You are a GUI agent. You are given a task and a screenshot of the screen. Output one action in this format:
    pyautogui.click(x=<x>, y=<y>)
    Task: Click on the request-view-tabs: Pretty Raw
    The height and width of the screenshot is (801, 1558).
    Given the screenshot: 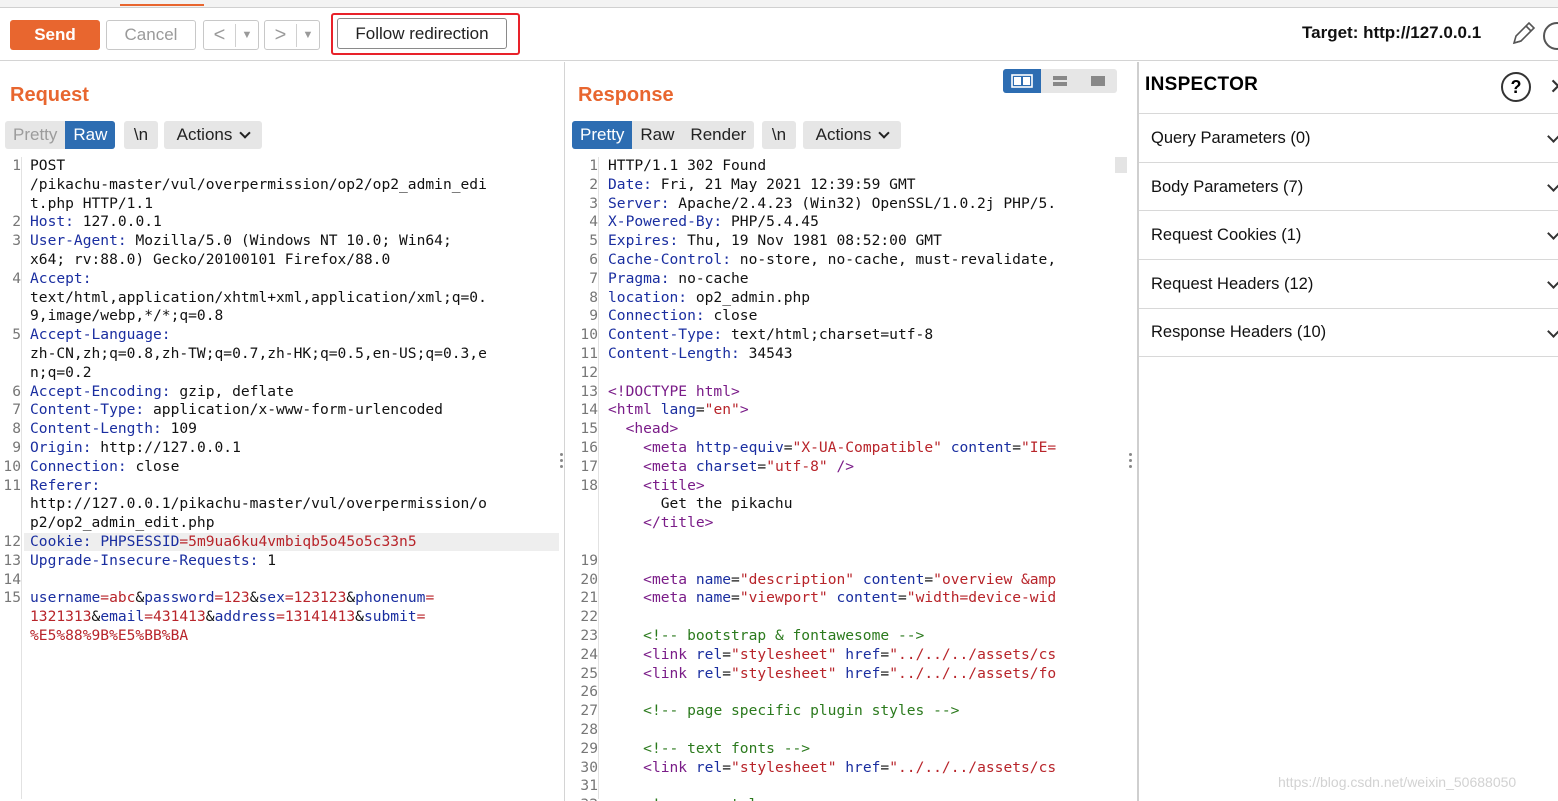 What is the action you would take?
    pyautogui.click(x=60, y=135)
    